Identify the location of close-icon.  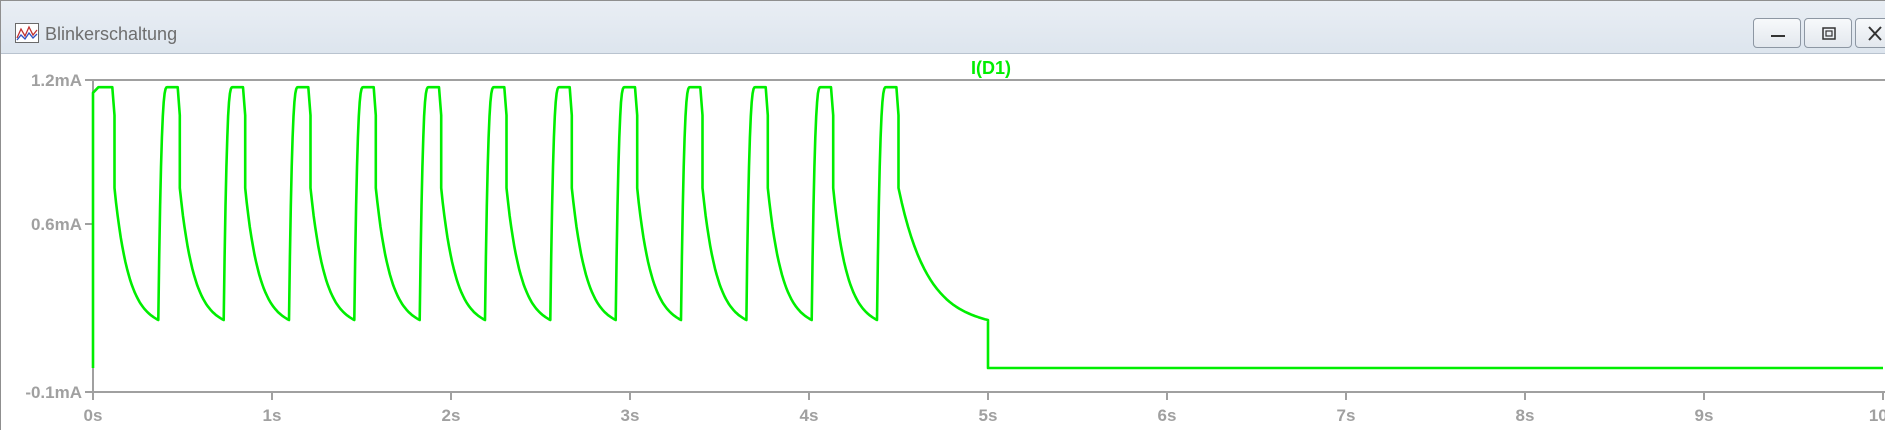
(1875, 33).